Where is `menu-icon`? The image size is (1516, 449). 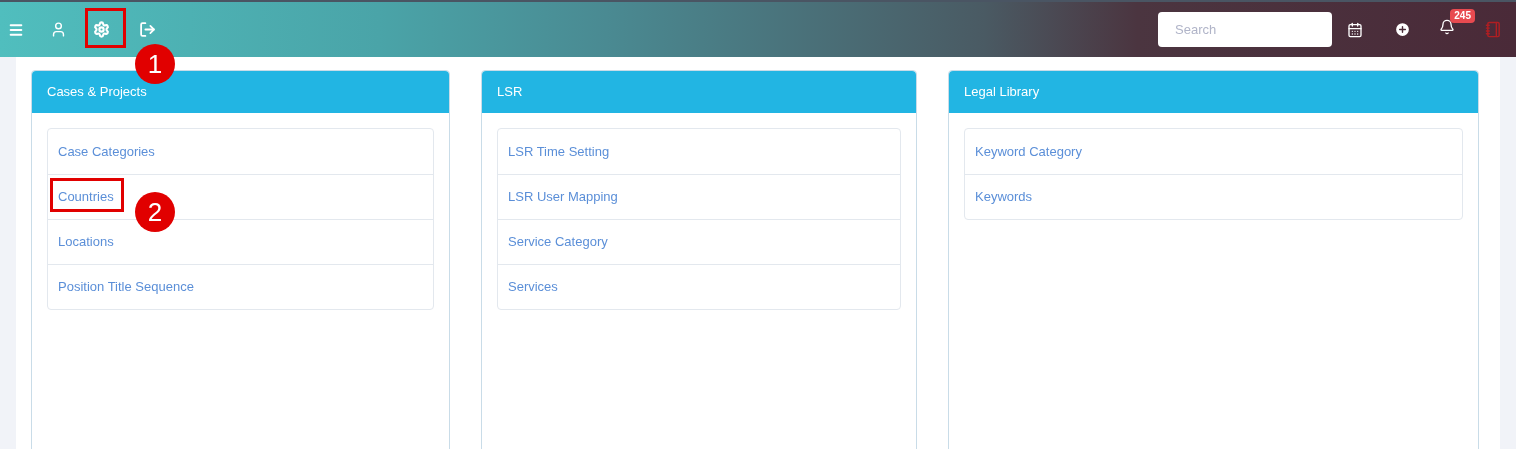 menu-icon is located at coordinates (16, 29).